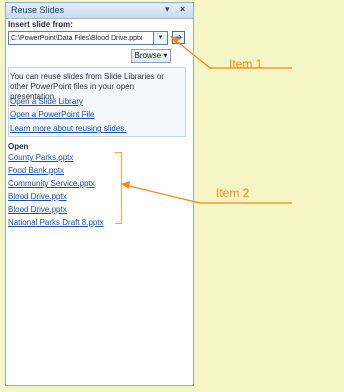  I want to click on item1-pointer-line, so click(192, 53).